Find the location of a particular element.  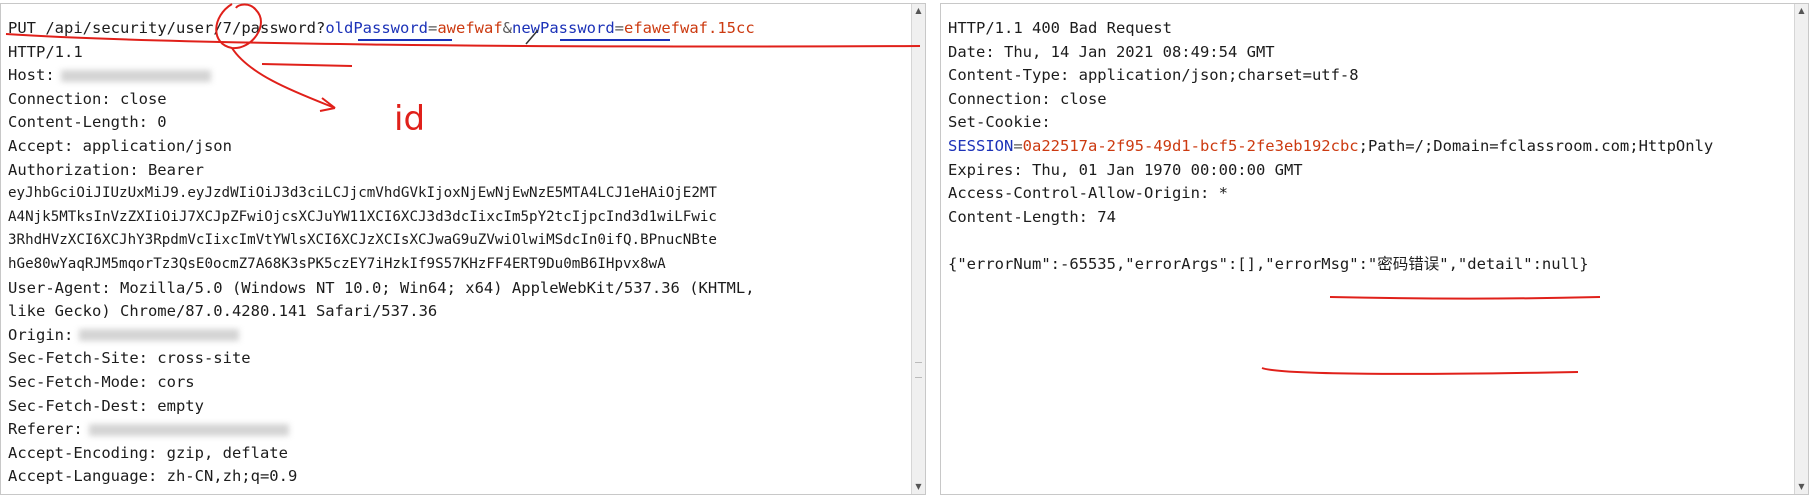

param-newpassword-value: efawefwaf.15cc is located at coordinates (689, 28).